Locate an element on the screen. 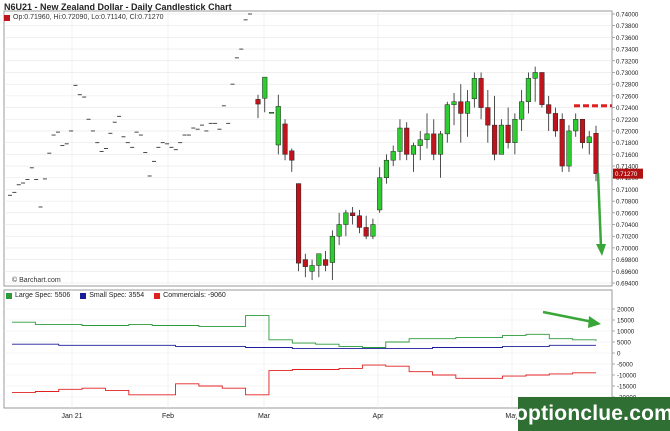 Image resolution: width=670 pixels, height=431 pixels. y-tick-label: 10000 is located at coordinates (626, 332).